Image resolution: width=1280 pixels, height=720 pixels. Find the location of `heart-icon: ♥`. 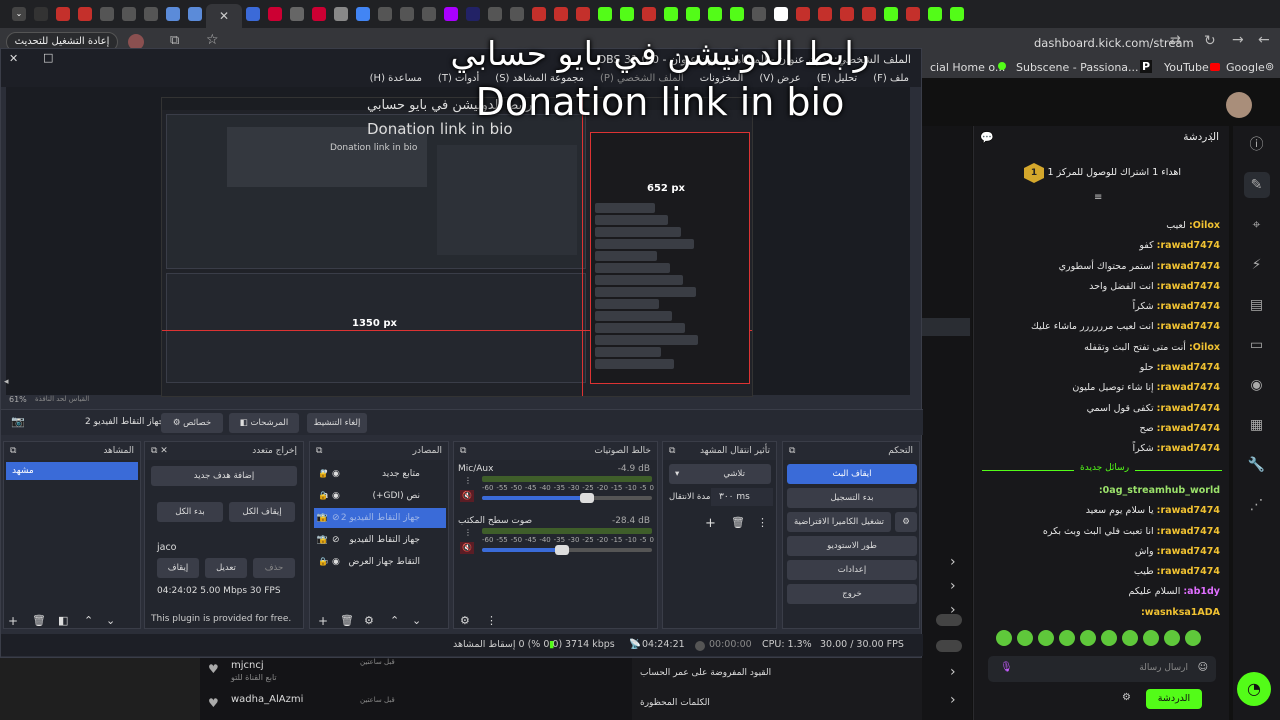

heart-icon: ♥ is located at coordinates (213, 703).